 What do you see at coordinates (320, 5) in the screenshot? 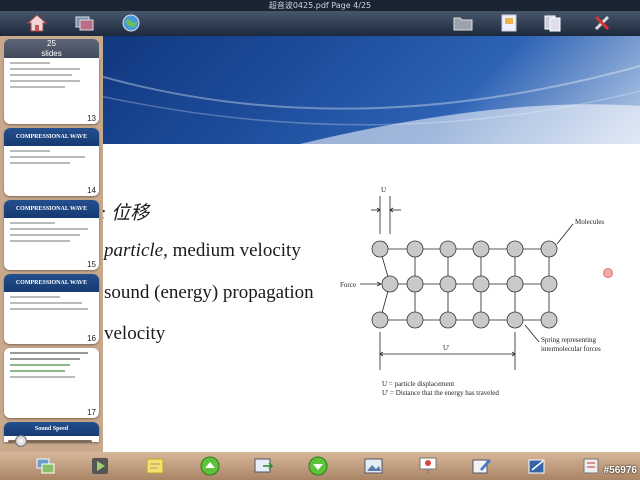
I see `window-title: 超音波0425.pdf Page 4/25` at bounding box center [320, 5].